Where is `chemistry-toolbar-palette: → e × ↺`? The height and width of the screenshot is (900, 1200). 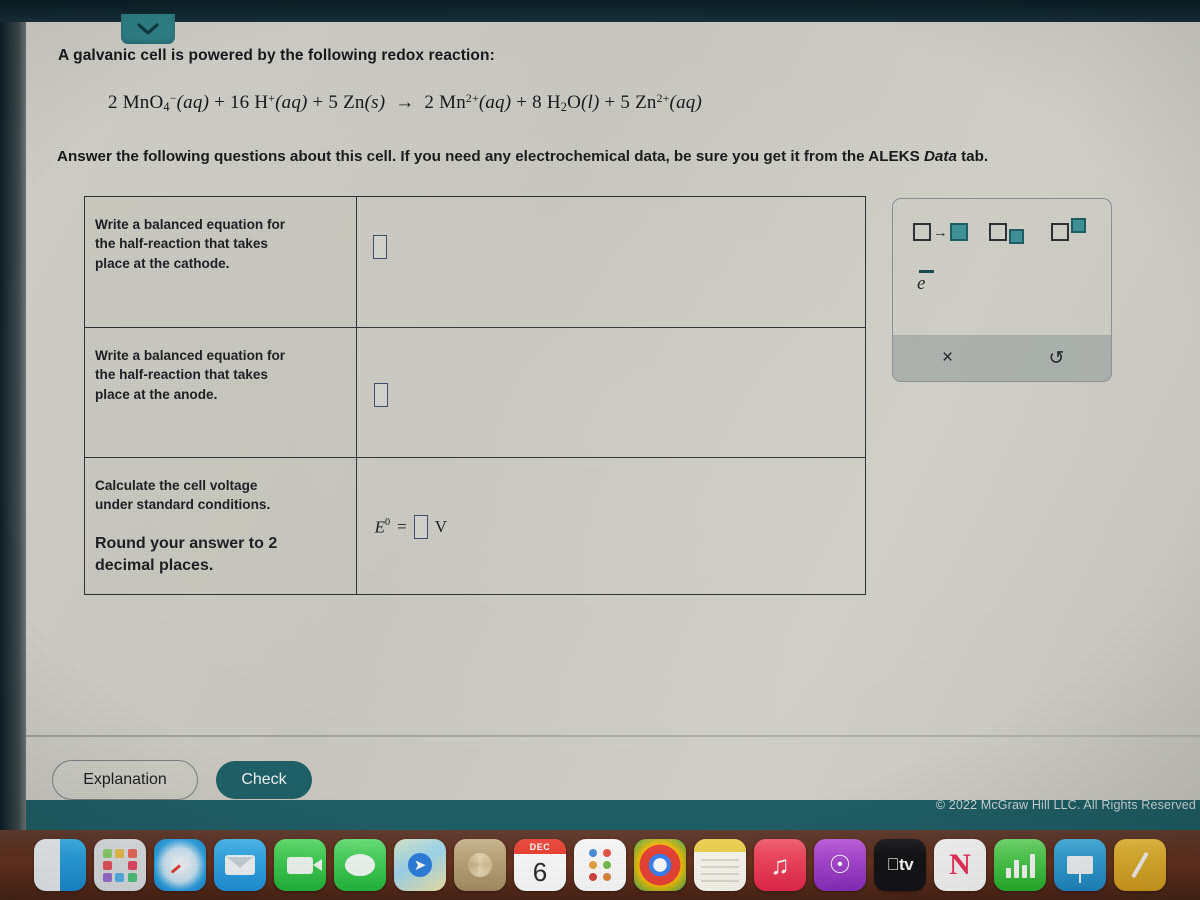 chemistry-toolbar-palette: → e × ↺ is located at coordinates (1002, 290).